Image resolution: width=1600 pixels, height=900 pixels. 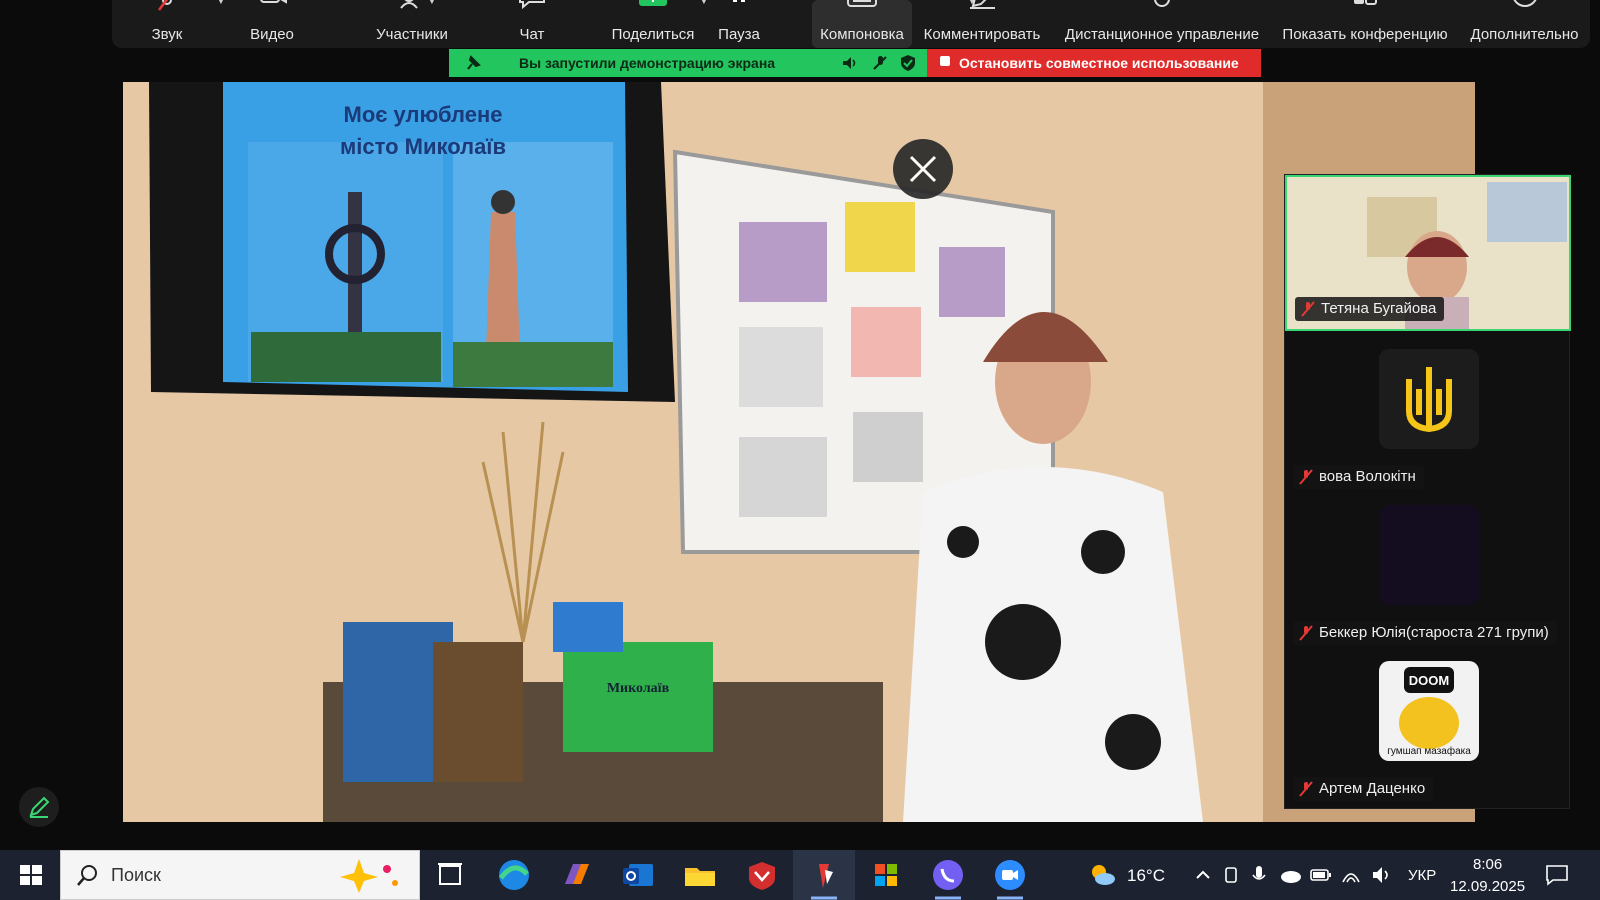 What do you see at coordinates (451, 875) in the screenshot?
I see `task-view-icon` at bounding box center [451, 875].